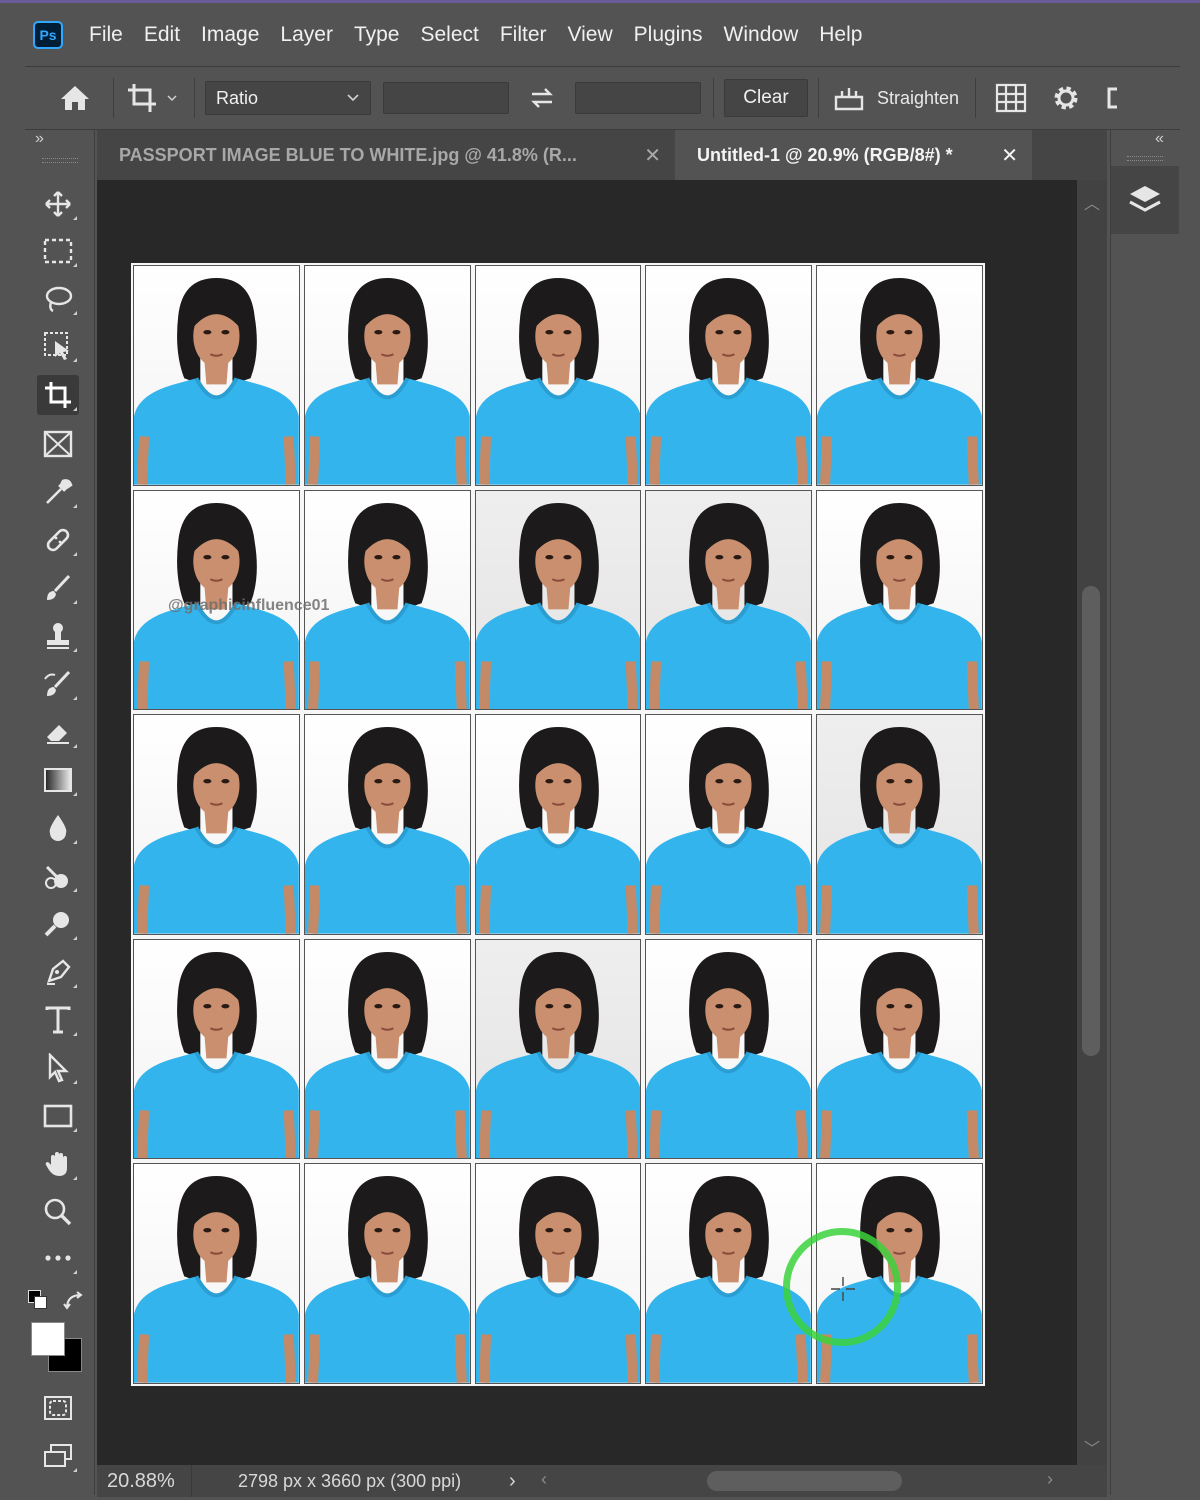  What do you see at coordinates (1145, 200) in the screenshot?
I see `layers-panel-icon` at bounding box center [1145, 200].